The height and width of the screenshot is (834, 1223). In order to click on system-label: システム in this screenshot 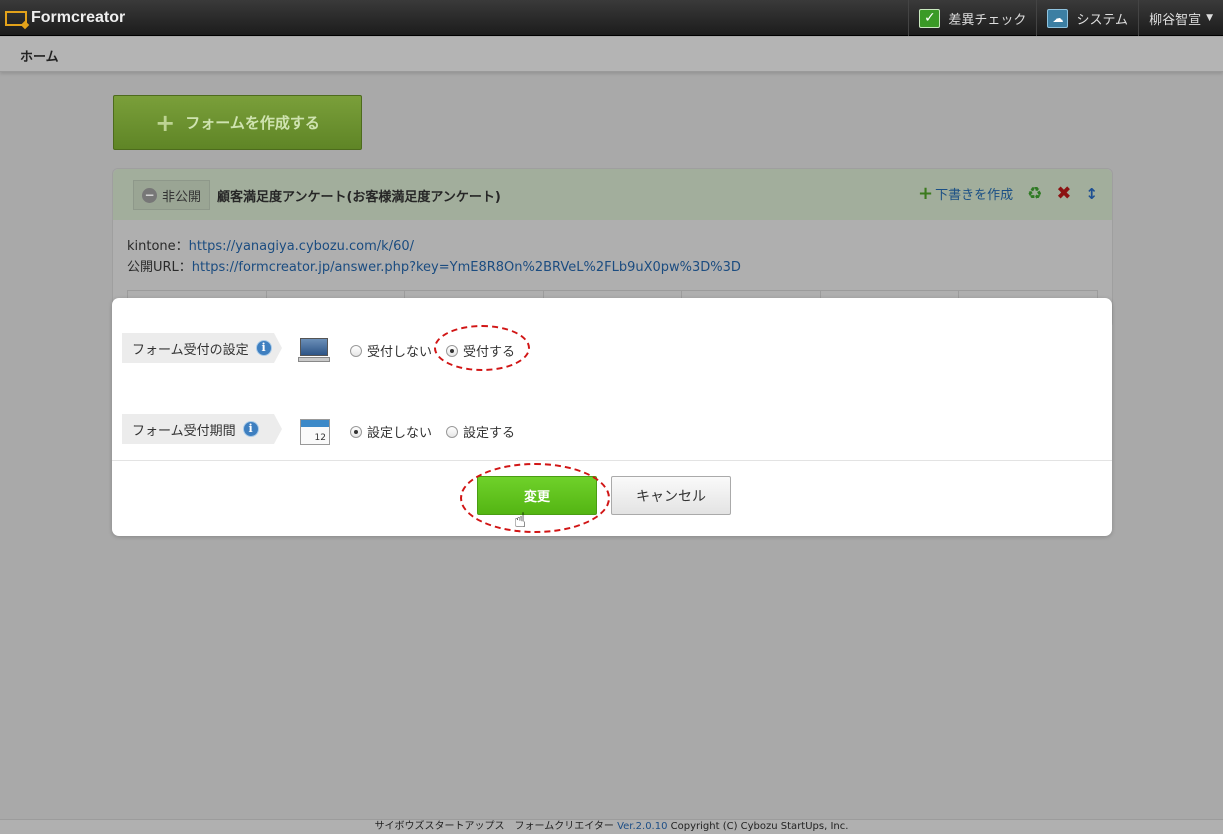, I will do `click(1102, 20)`.